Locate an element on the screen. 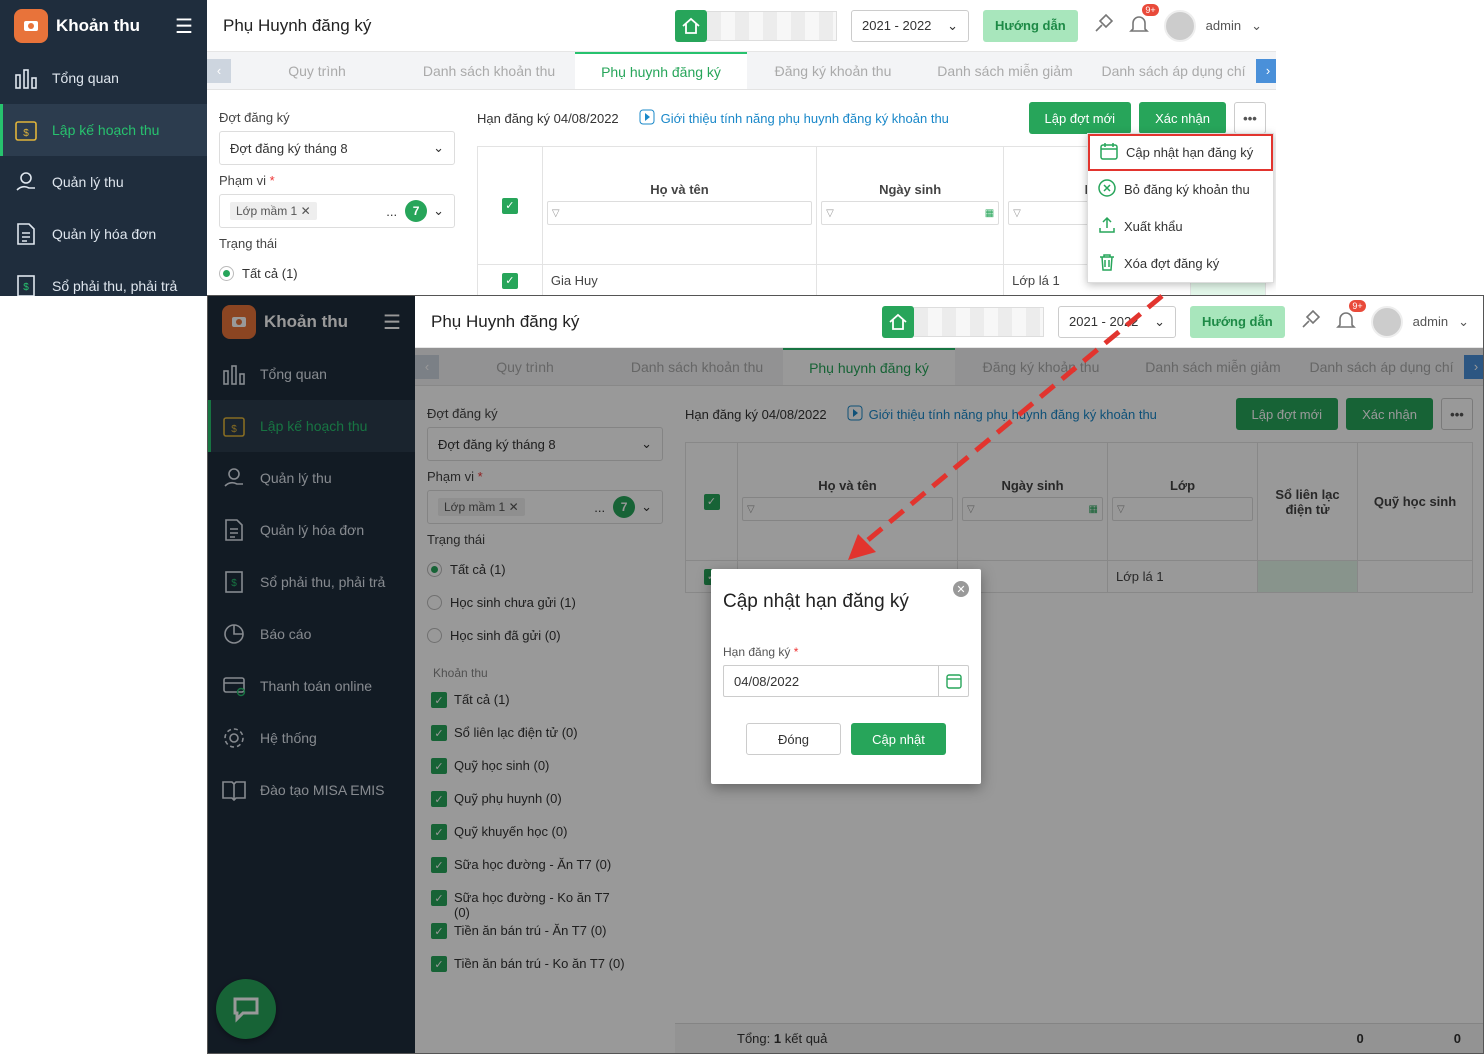 This screenshot has width=1484, height=1054. sidebar-item-label: Sổ phải thu, phải trả is located at coordinates (115, 286).